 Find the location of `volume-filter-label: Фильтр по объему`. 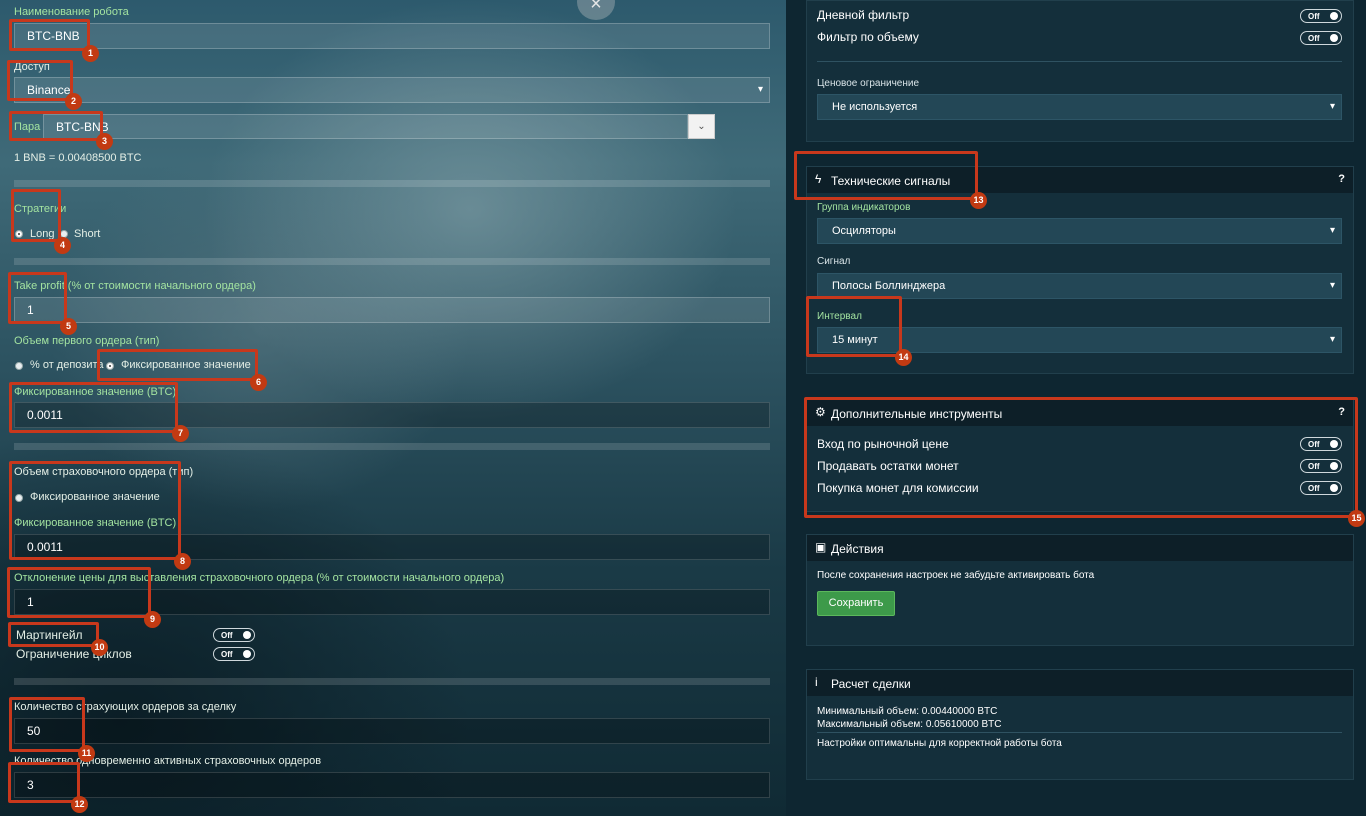

volume-filter-label: Фильтр по объему is located at coordinates (868, 37).